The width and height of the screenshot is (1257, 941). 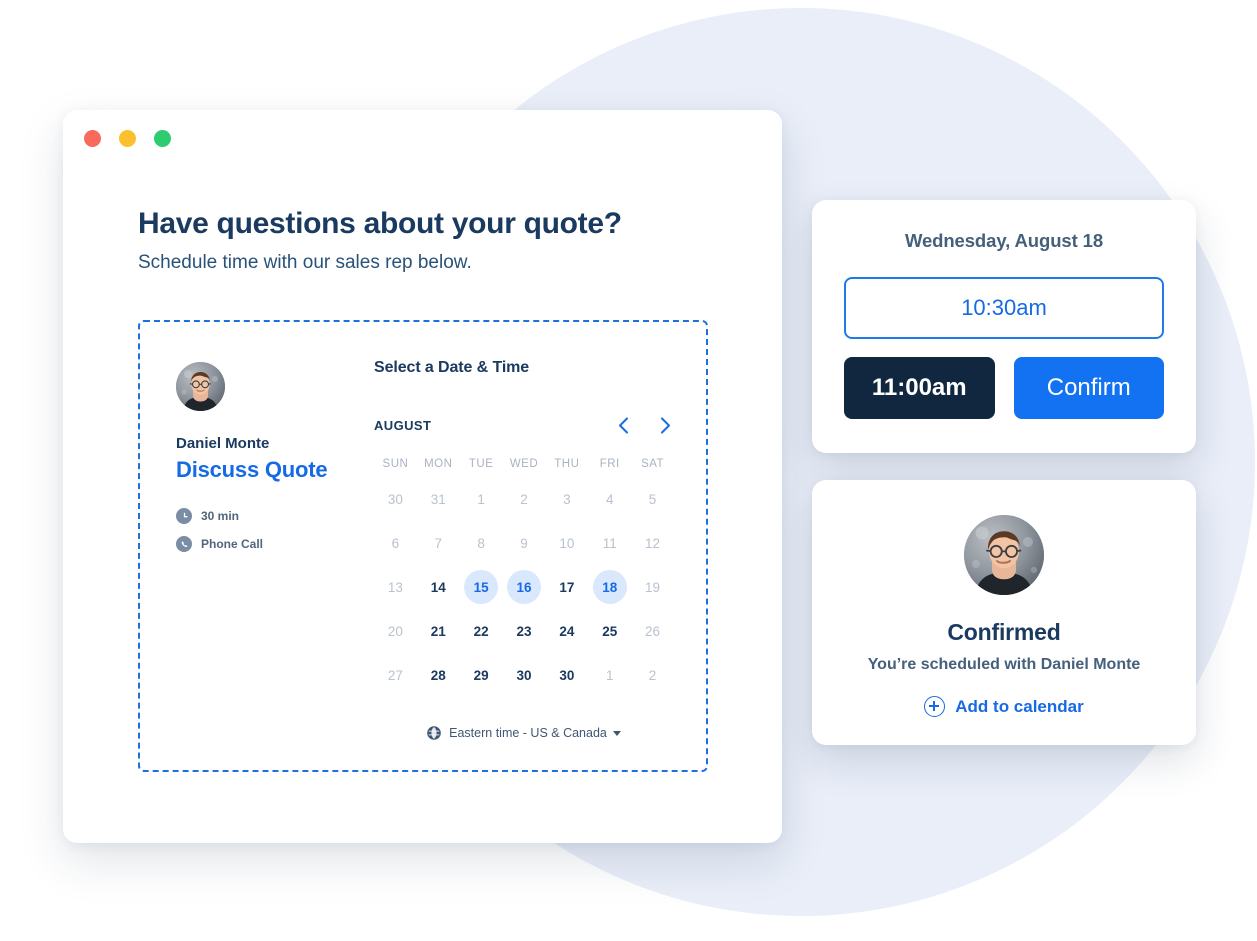 I want to click on calendar-day-9: 9, so click(x=524, y=543).